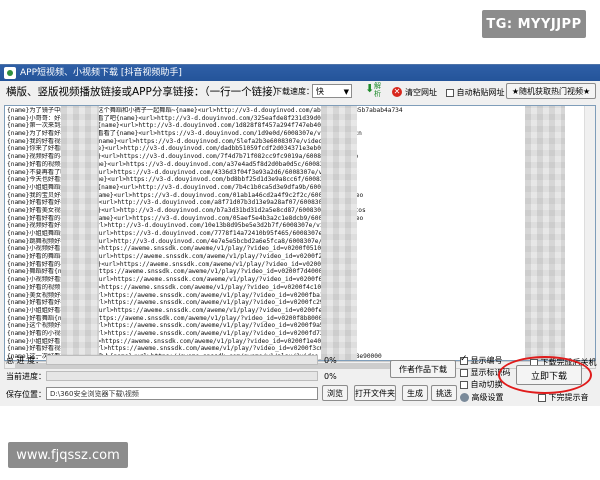 The image size is (600, 480). What do you see at coordinates (335, 393) in the screenshot?
I see `browse-button: 浏览` at bounding box center [335, 393].